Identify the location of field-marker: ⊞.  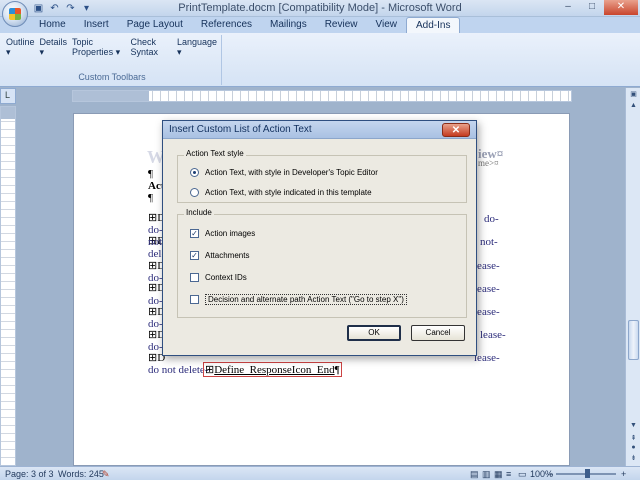
(210, 370).